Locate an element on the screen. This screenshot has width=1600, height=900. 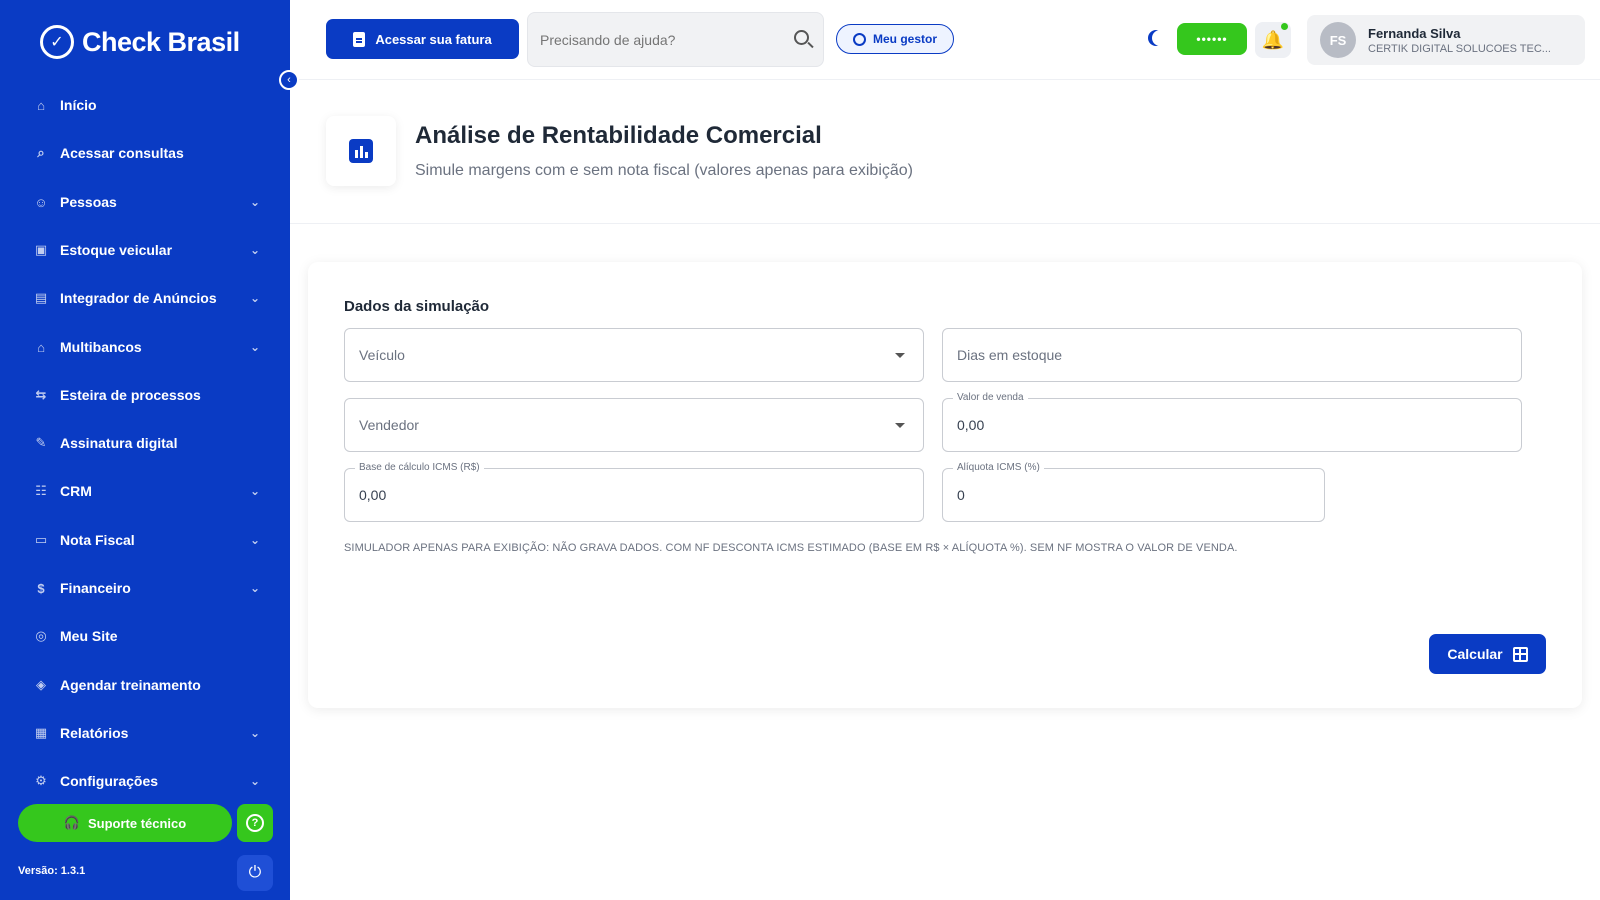
sidebar-item: ◈ Agendar treinamento is located at coordinates (145, 685).